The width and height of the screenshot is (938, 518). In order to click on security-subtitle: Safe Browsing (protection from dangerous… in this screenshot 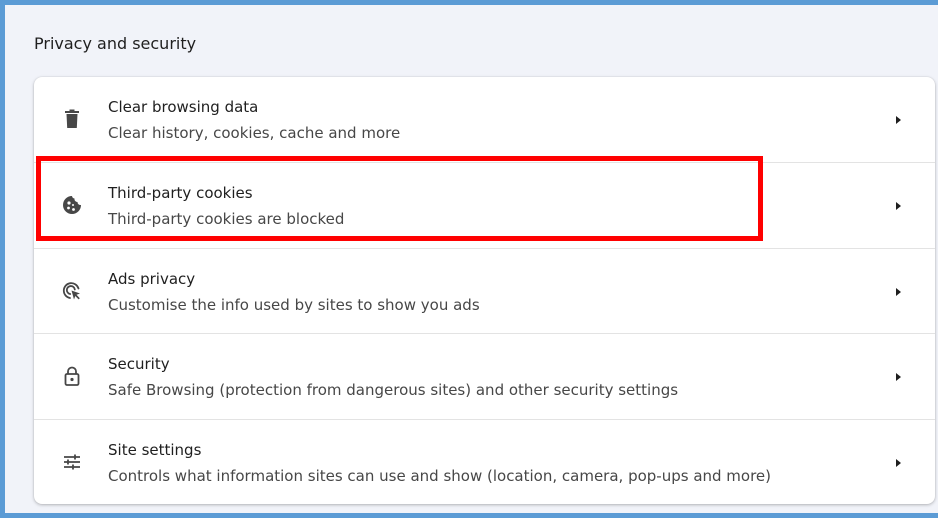, I will do `click(393, 390)`.